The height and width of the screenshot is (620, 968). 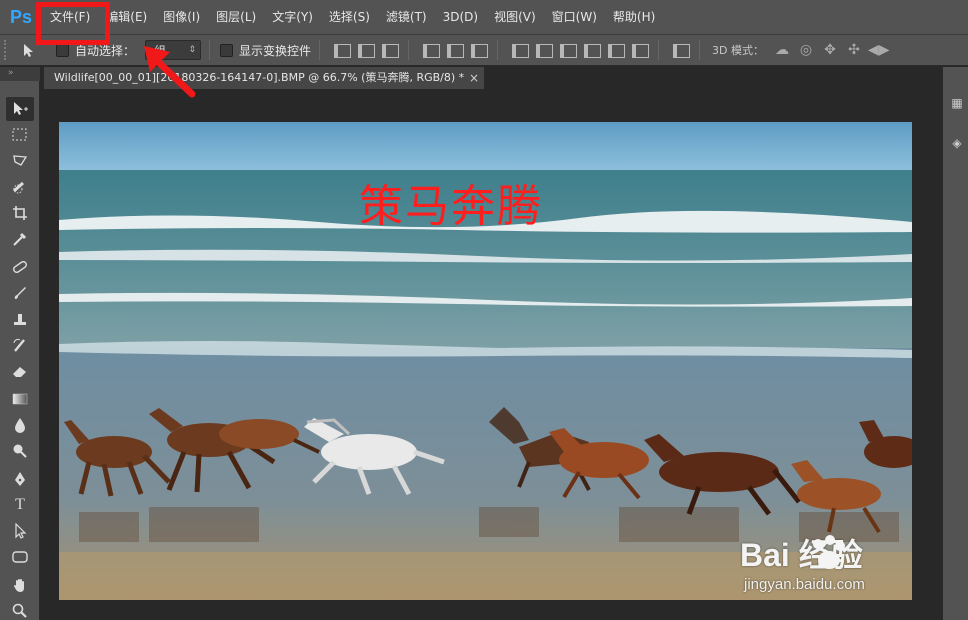 What do you see at coordinates (451, 202) in the screenshot?
I see `canvas-text-layer: 策马奔腾` at bounding box center [451, 202].